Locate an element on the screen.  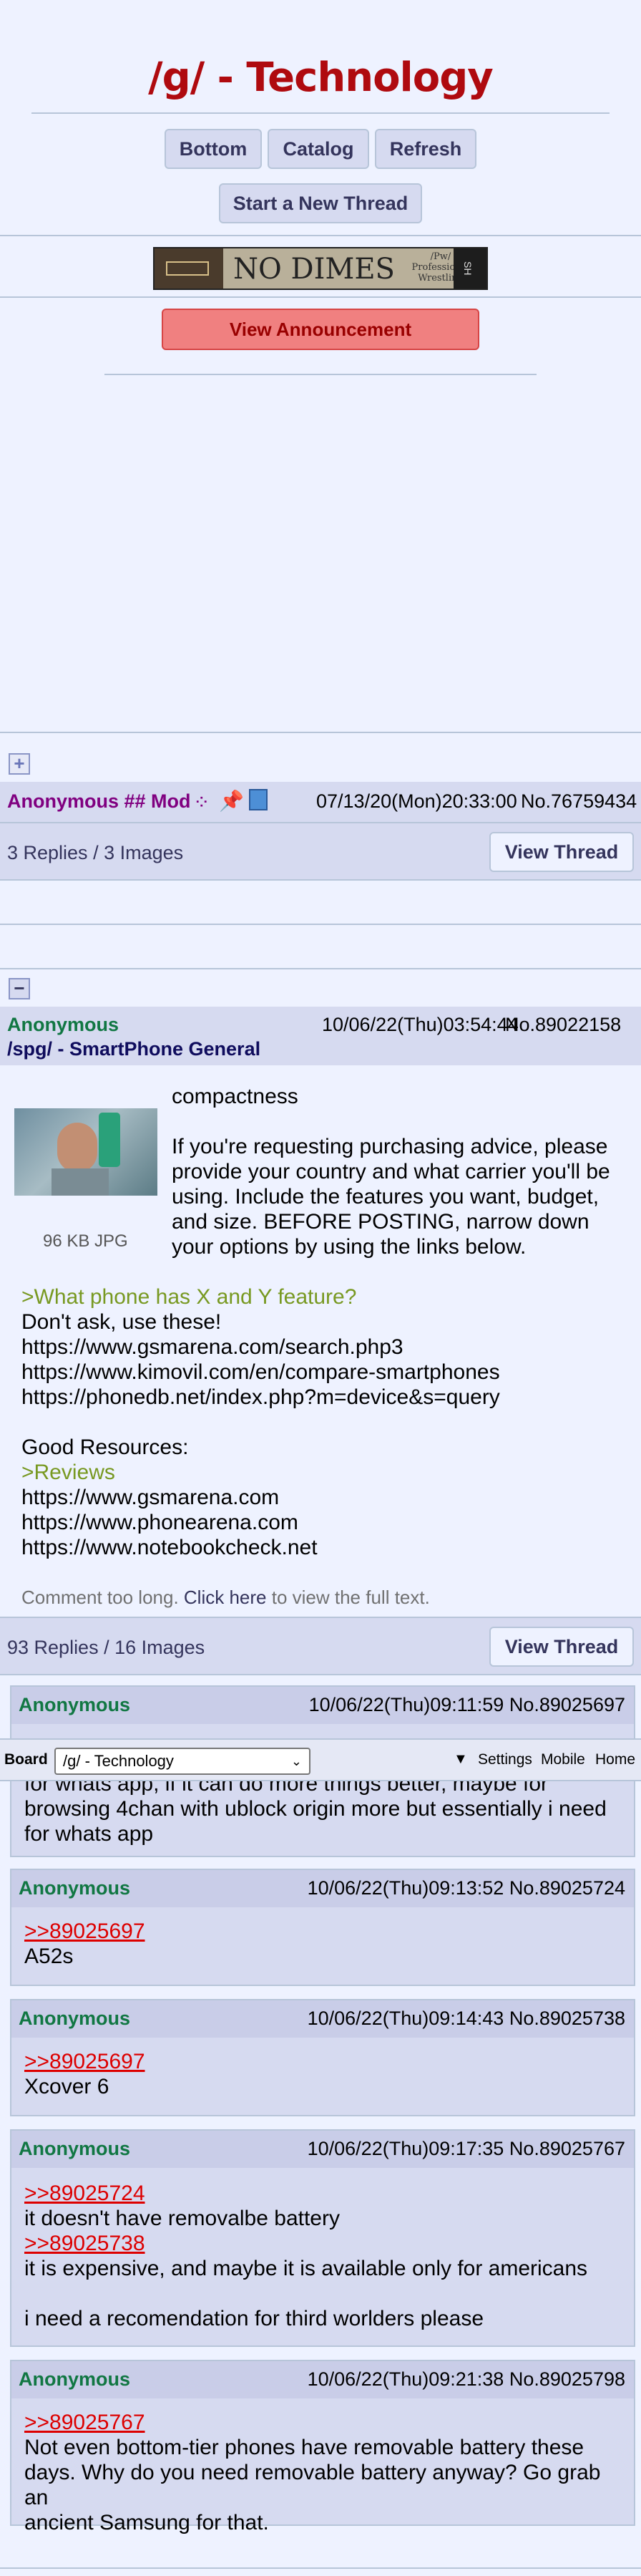
new-thread-button: Start a New Thread is located at coordinates (320, 203).